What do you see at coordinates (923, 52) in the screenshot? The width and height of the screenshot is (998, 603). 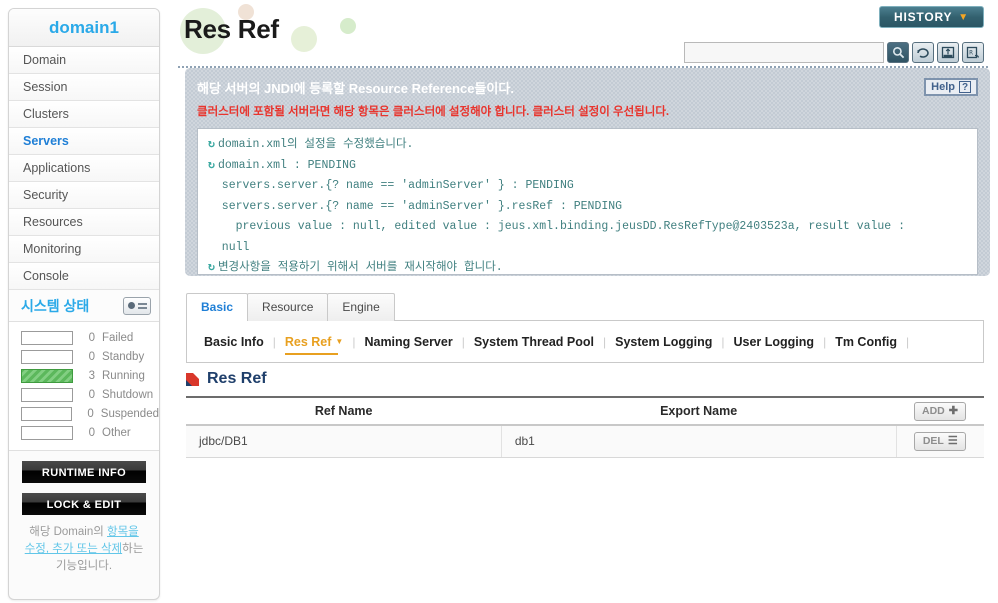 I see `refresh-icon` at bounding box center [923, 52].